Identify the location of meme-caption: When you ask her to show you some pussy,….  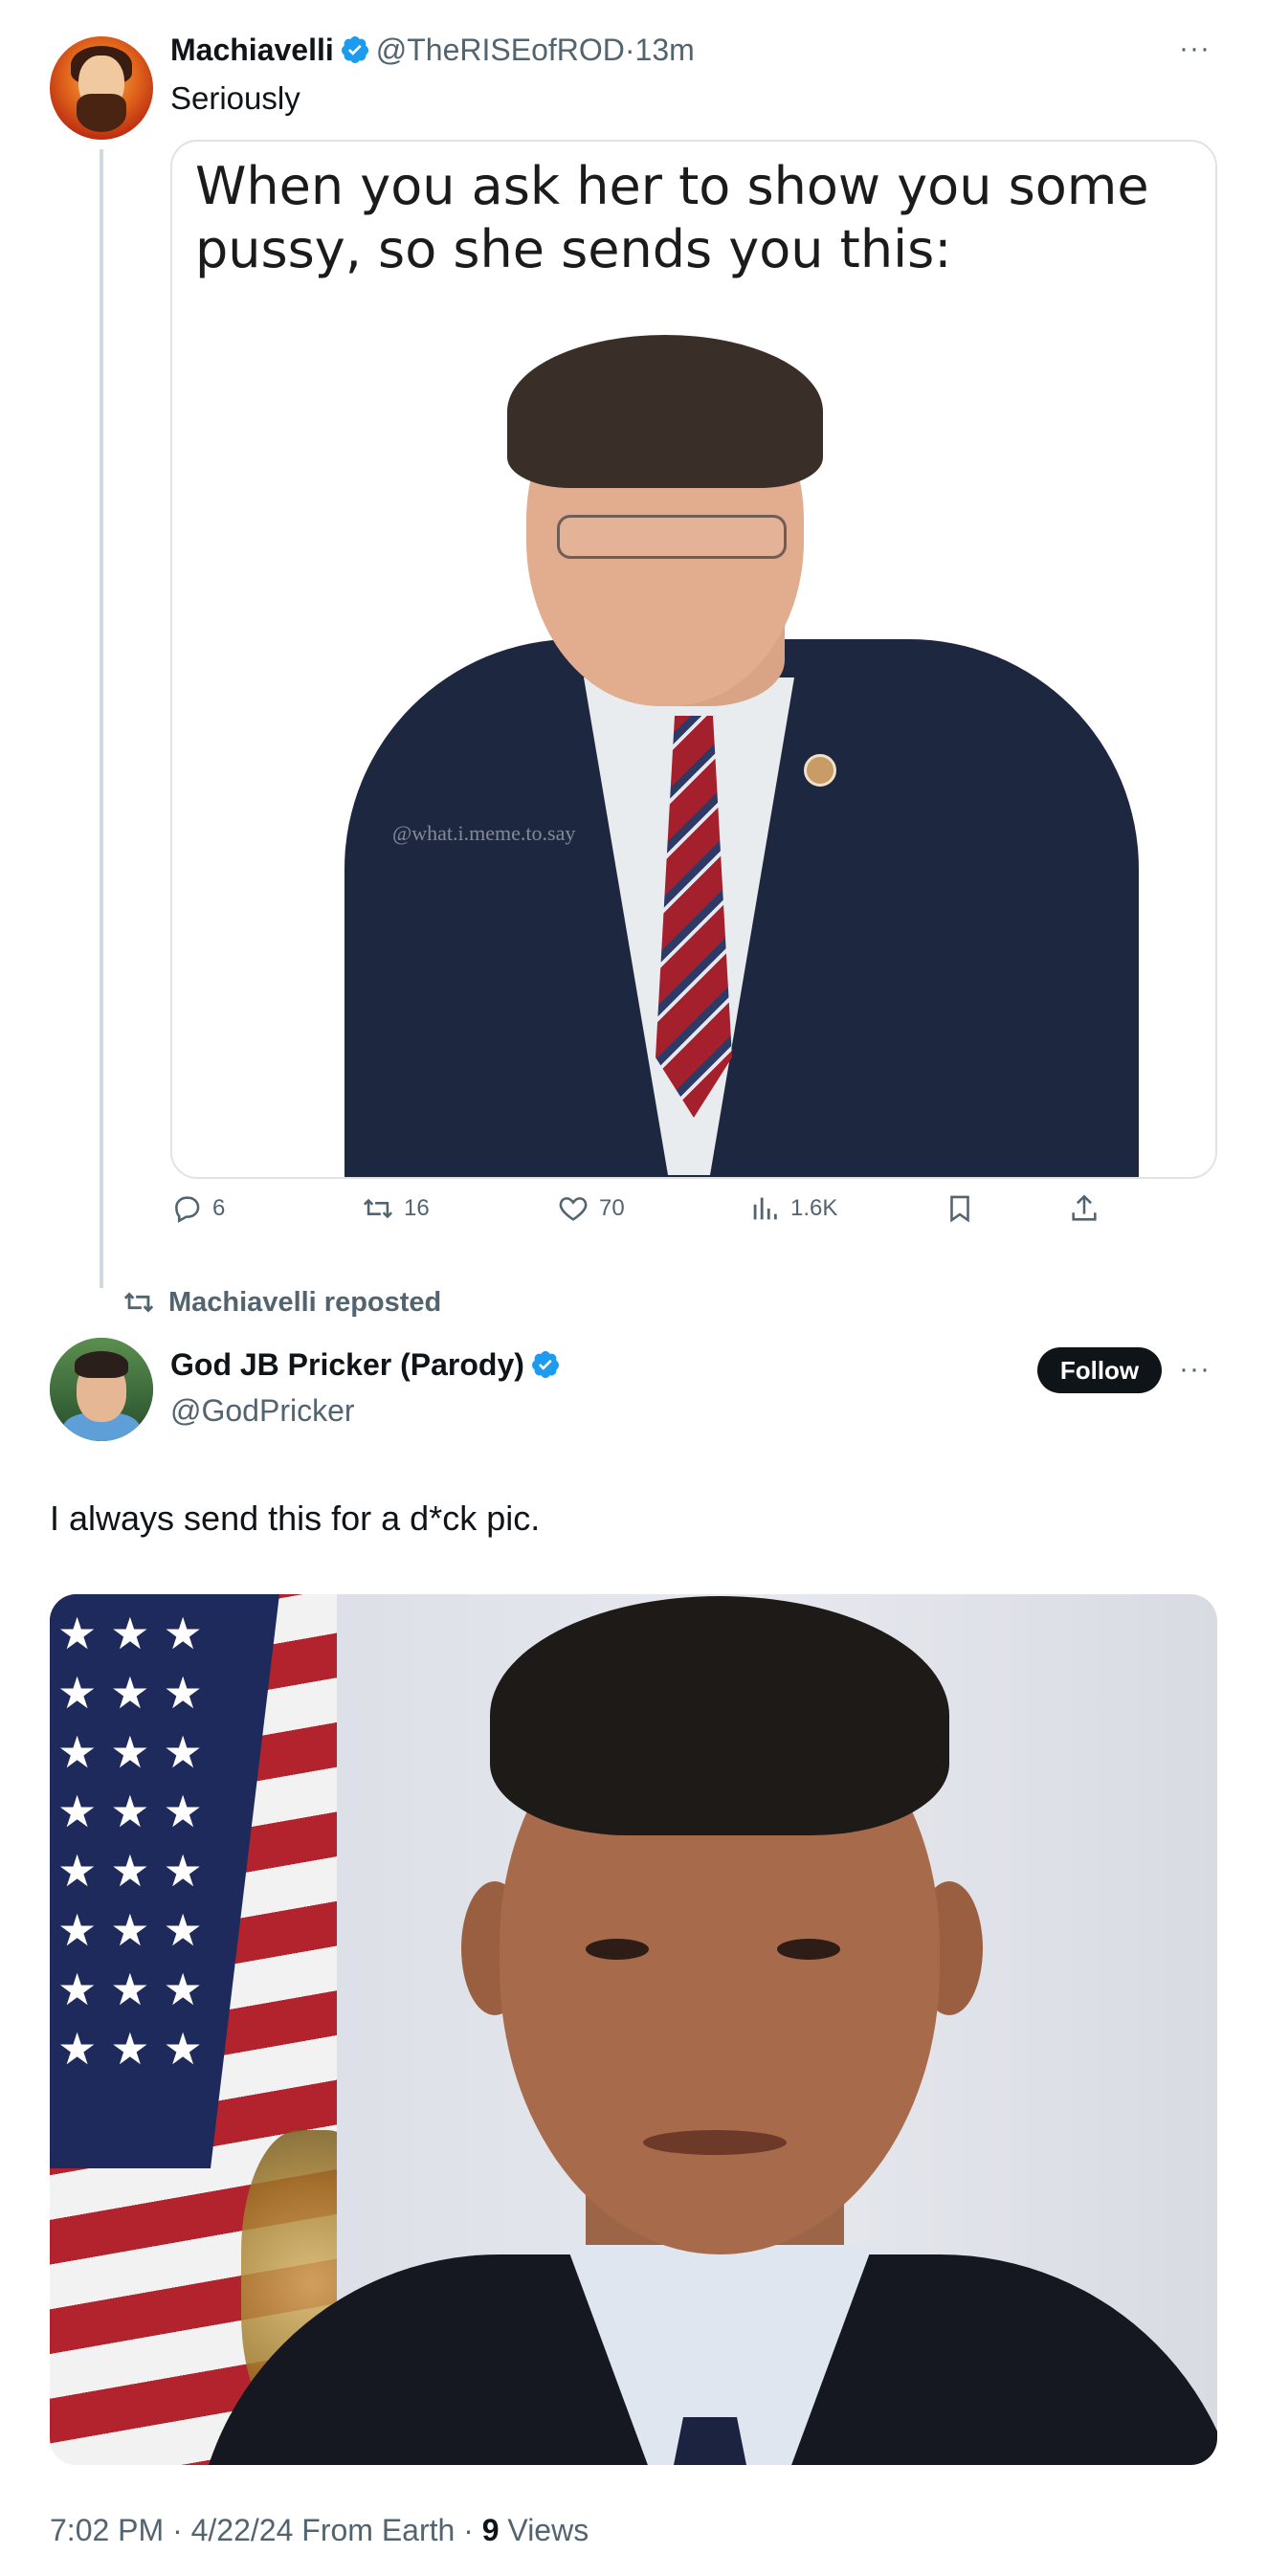
(672, 217).